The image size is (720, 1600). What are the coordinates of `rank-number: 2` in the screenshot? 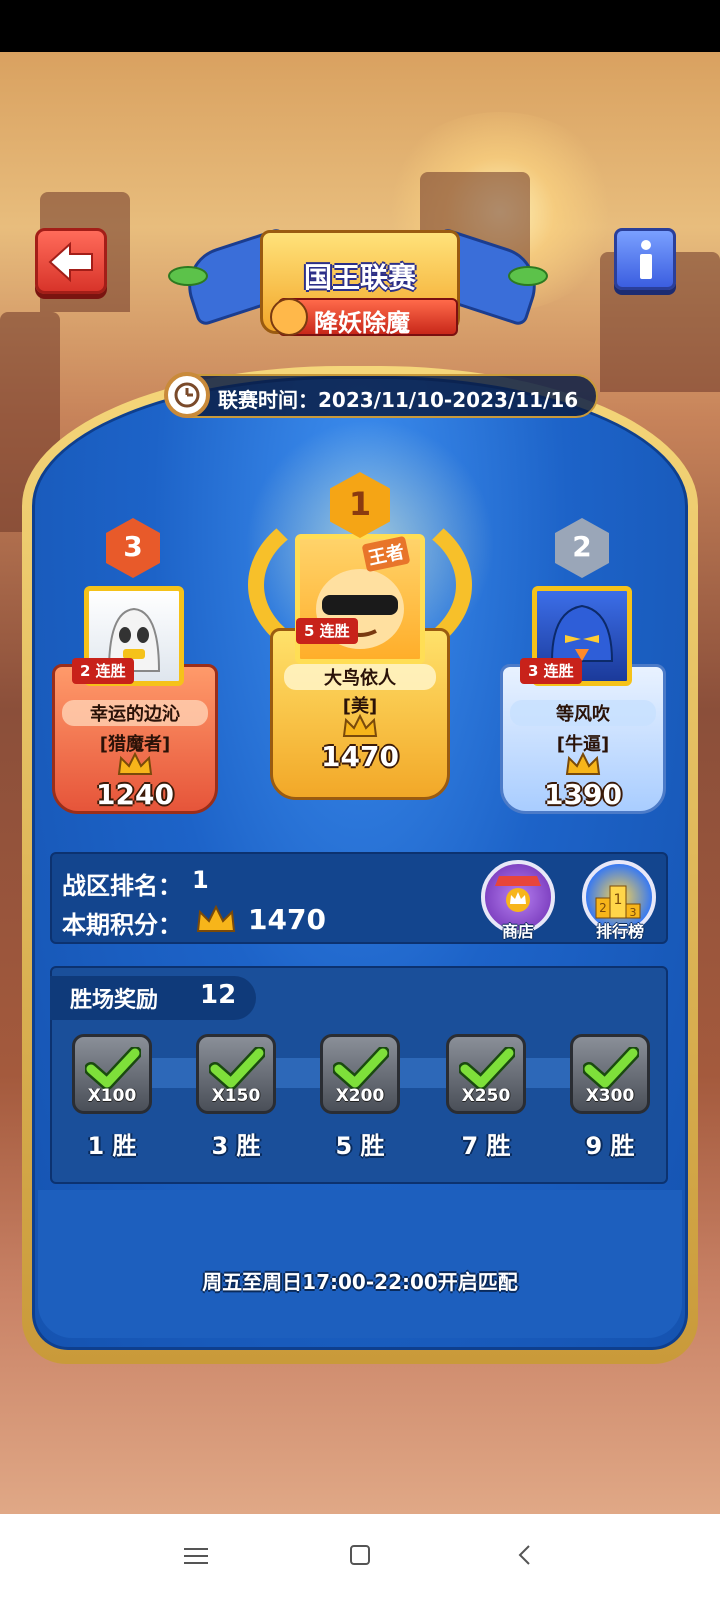 It's located at (582, 546).